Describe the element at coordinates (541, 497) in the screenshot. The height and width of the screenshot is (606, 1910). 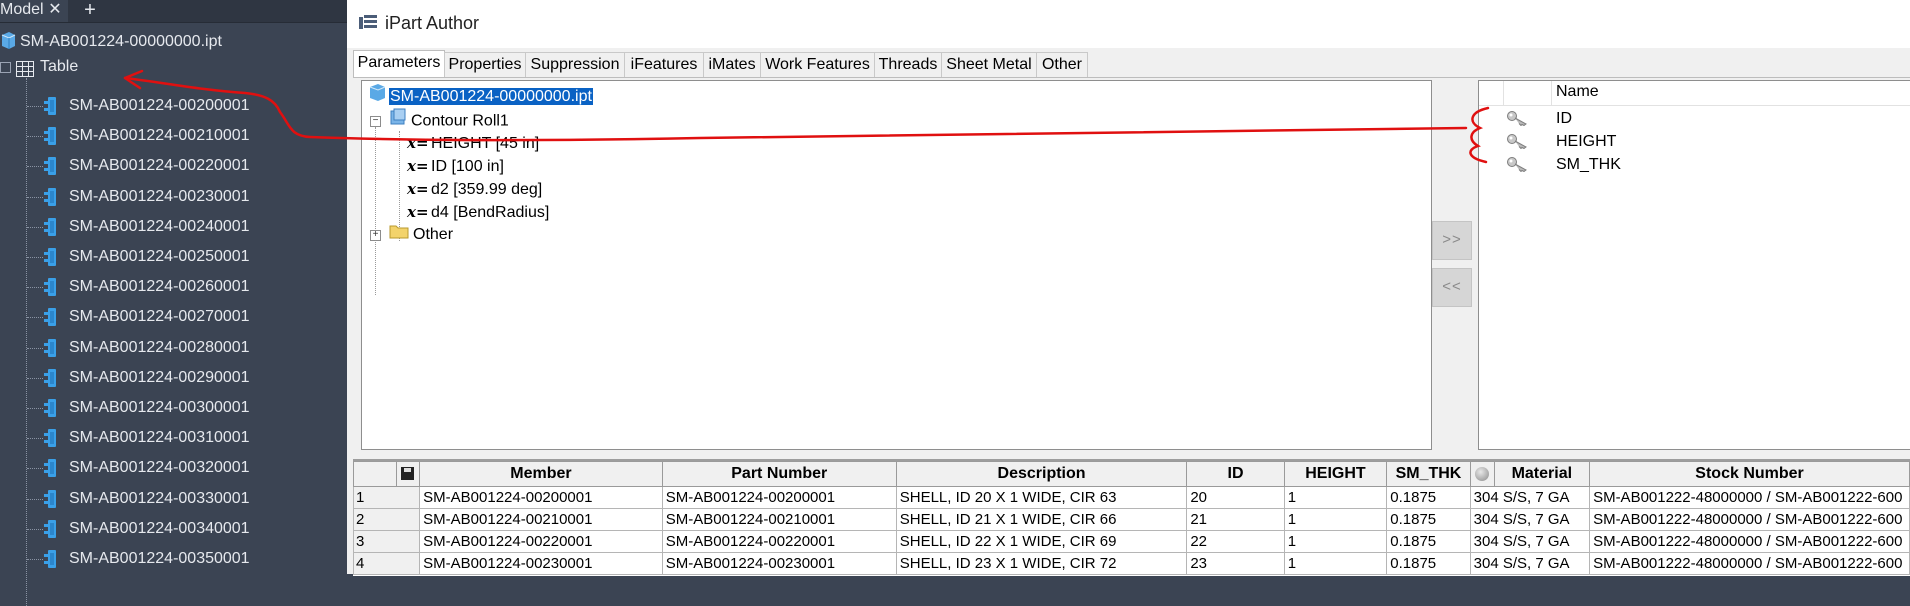
I see `cell-member: SM-AB001224-00200001` at that location.